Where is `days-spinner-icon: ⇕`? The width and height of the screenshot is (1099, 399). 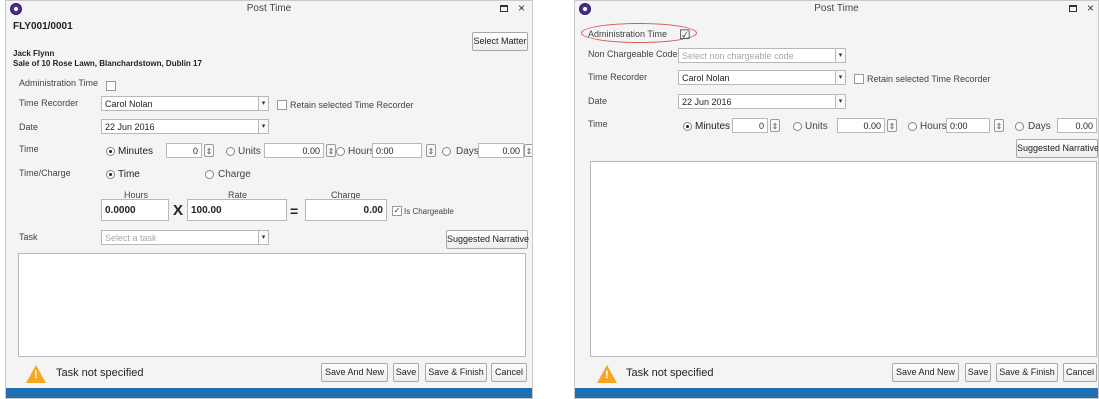 days-spinner-icon: ⇕ is located at coordinates (528, 150).